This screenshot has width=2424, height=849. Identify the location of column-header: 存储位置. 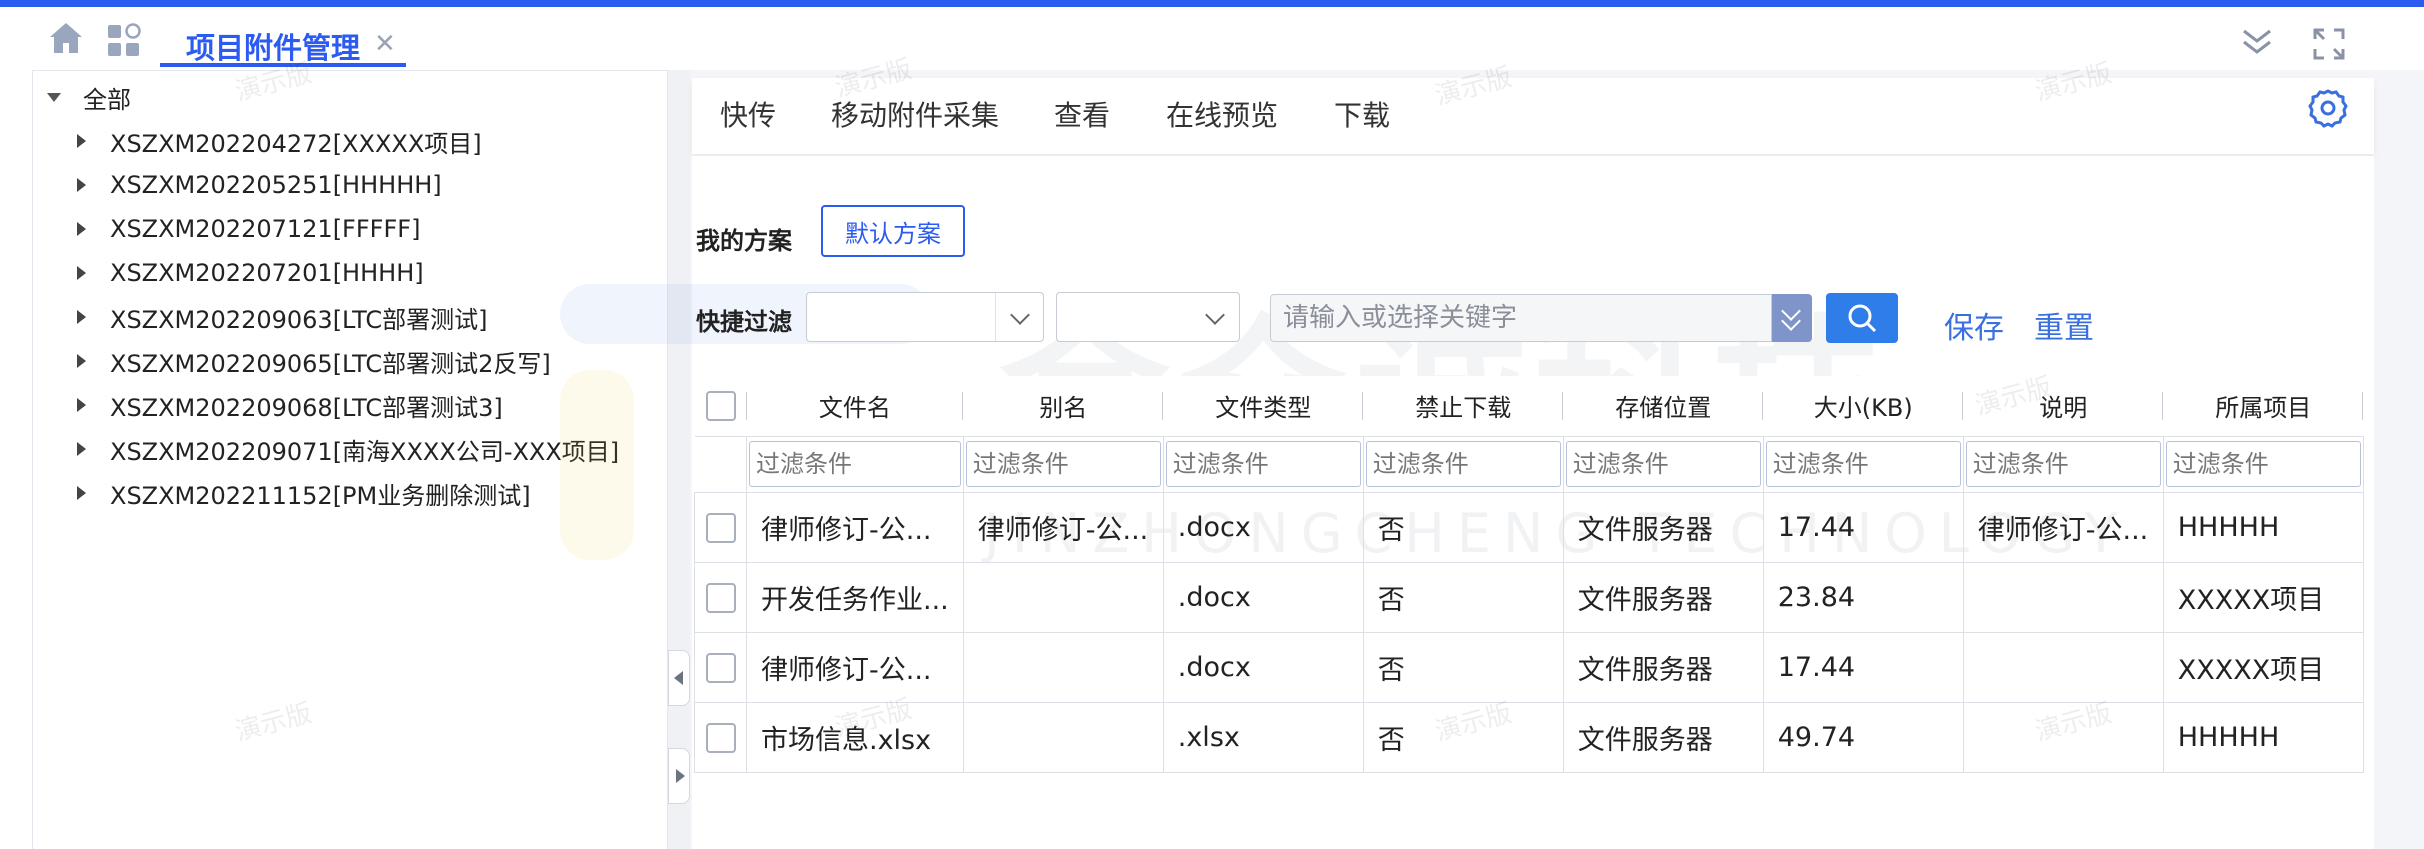
(1663, 406).